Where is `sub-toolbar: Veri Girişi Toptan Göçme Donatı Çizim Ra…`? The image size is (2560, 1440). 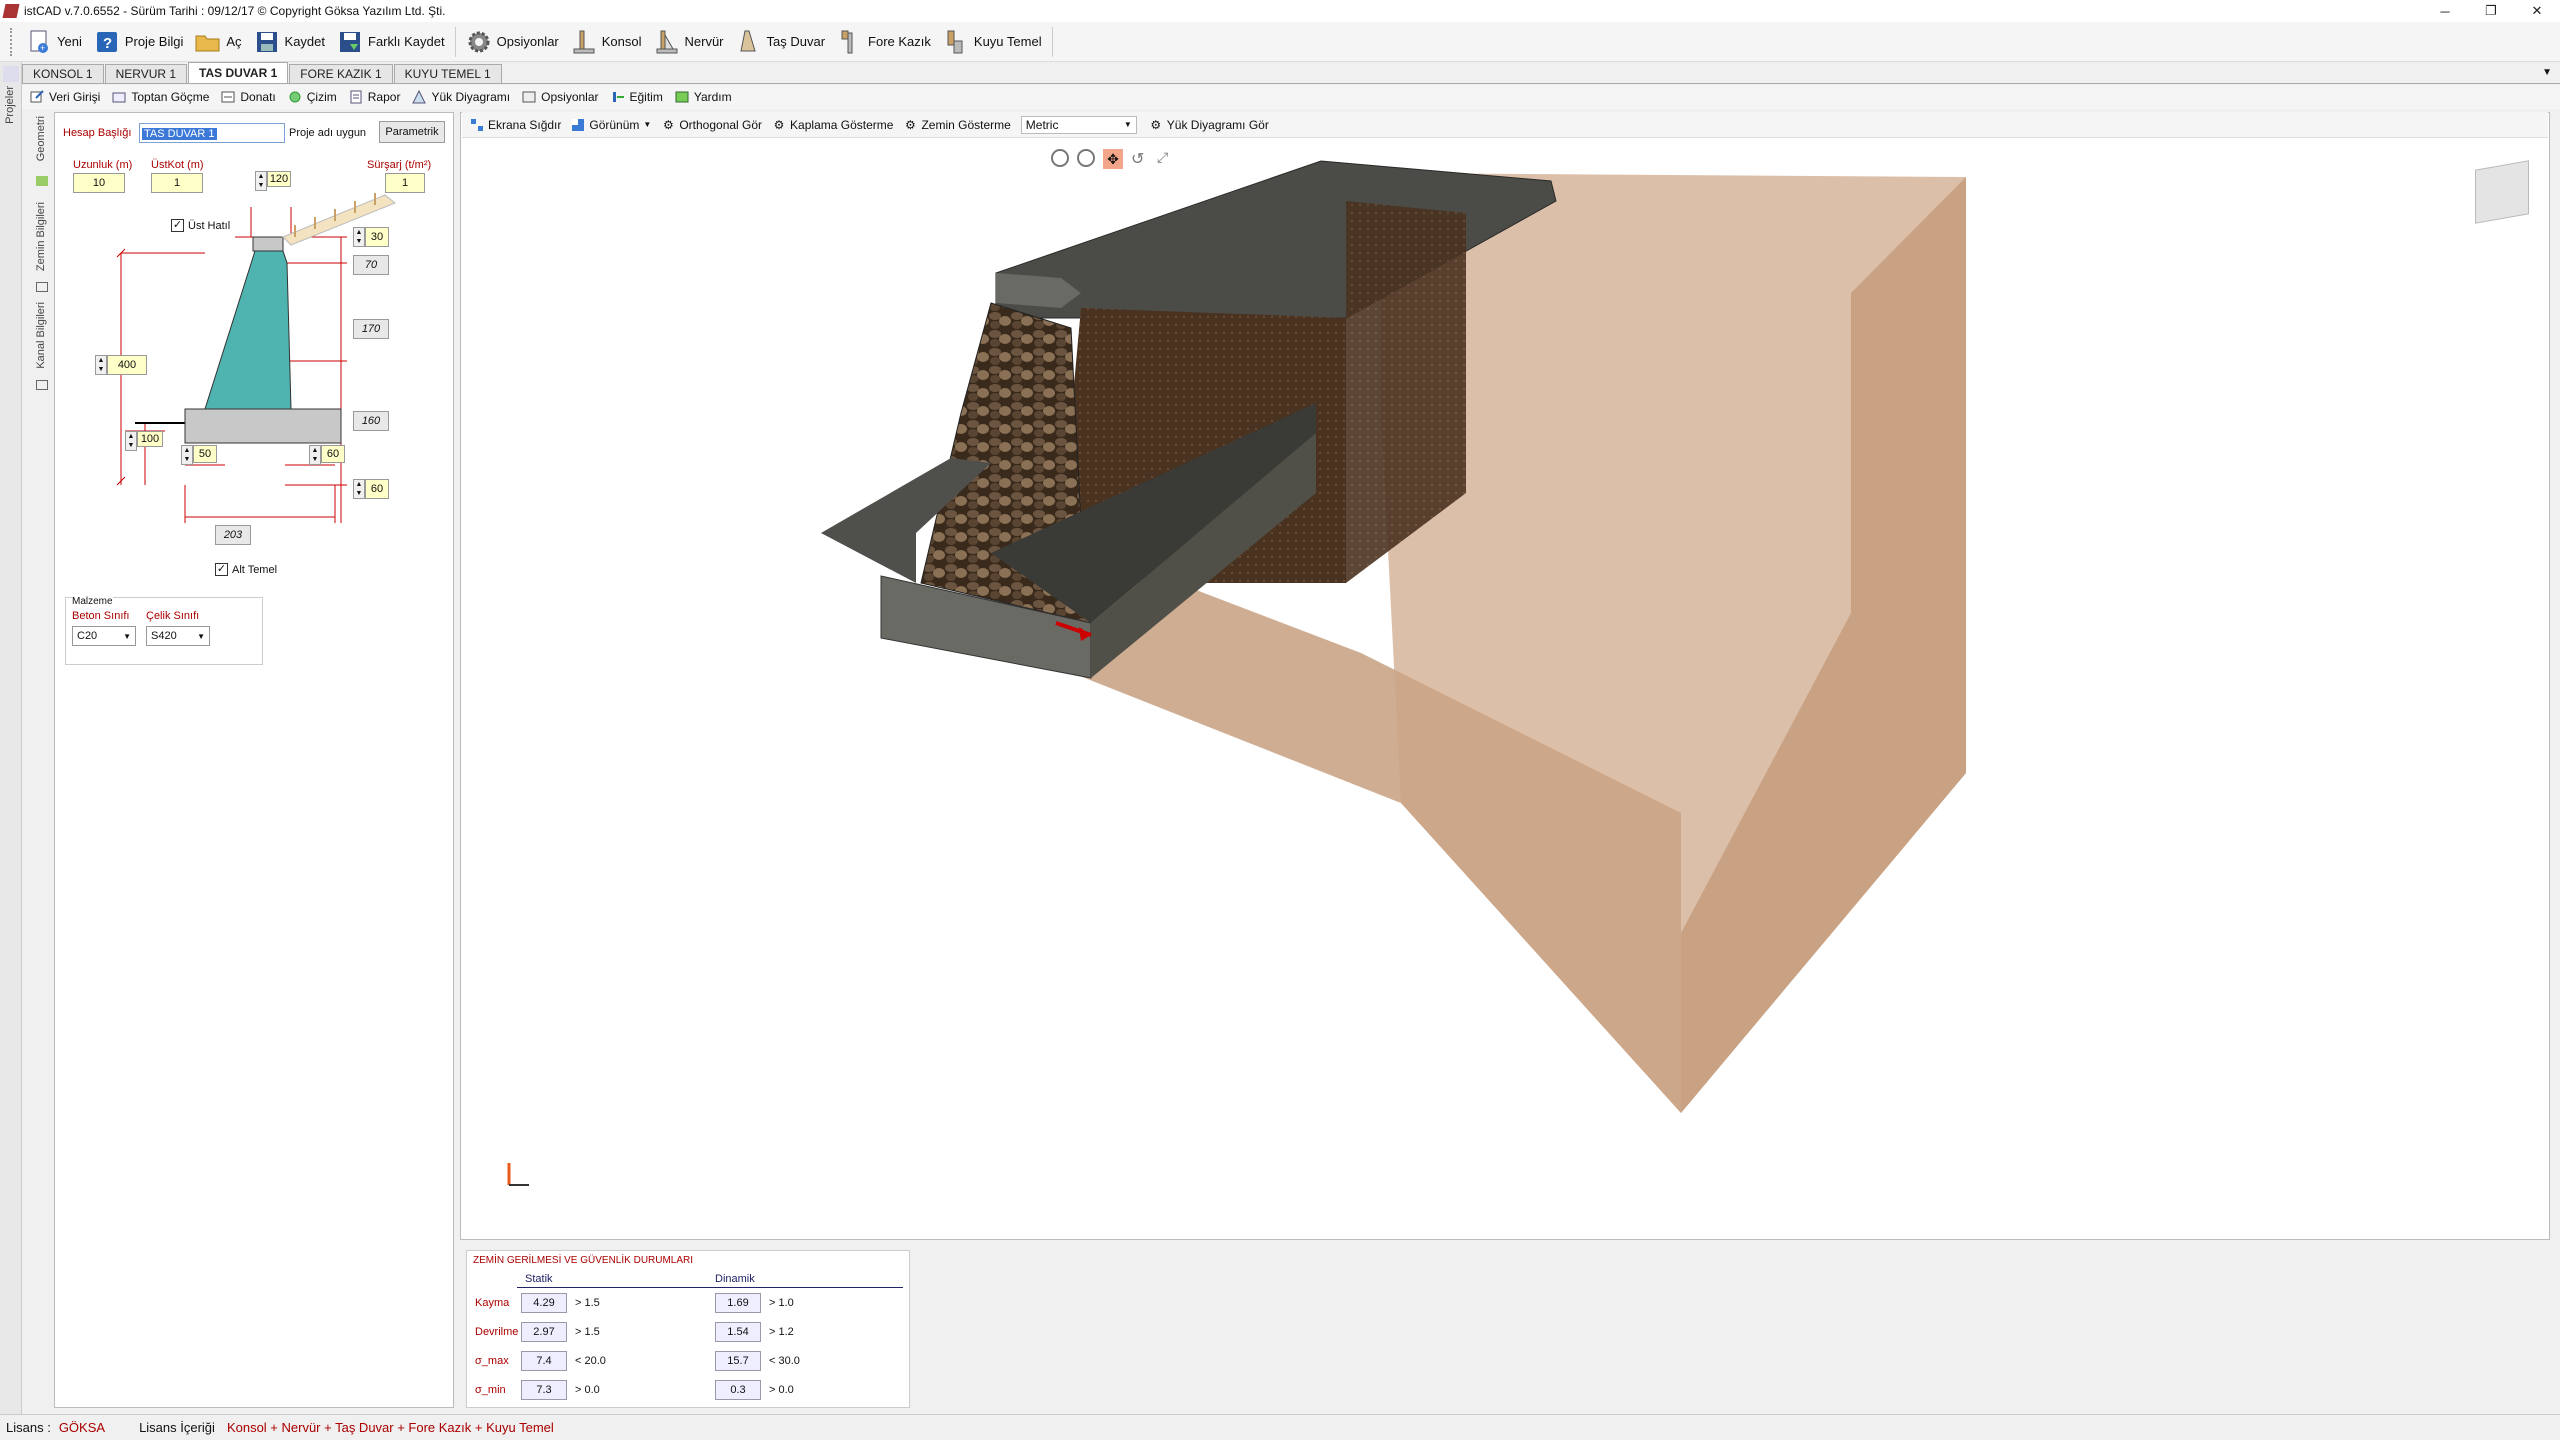 sub-toolbar: Veri Girişi Toptan Göçme Donatı Çizim Ra… is located at coordinates (1291, 97).